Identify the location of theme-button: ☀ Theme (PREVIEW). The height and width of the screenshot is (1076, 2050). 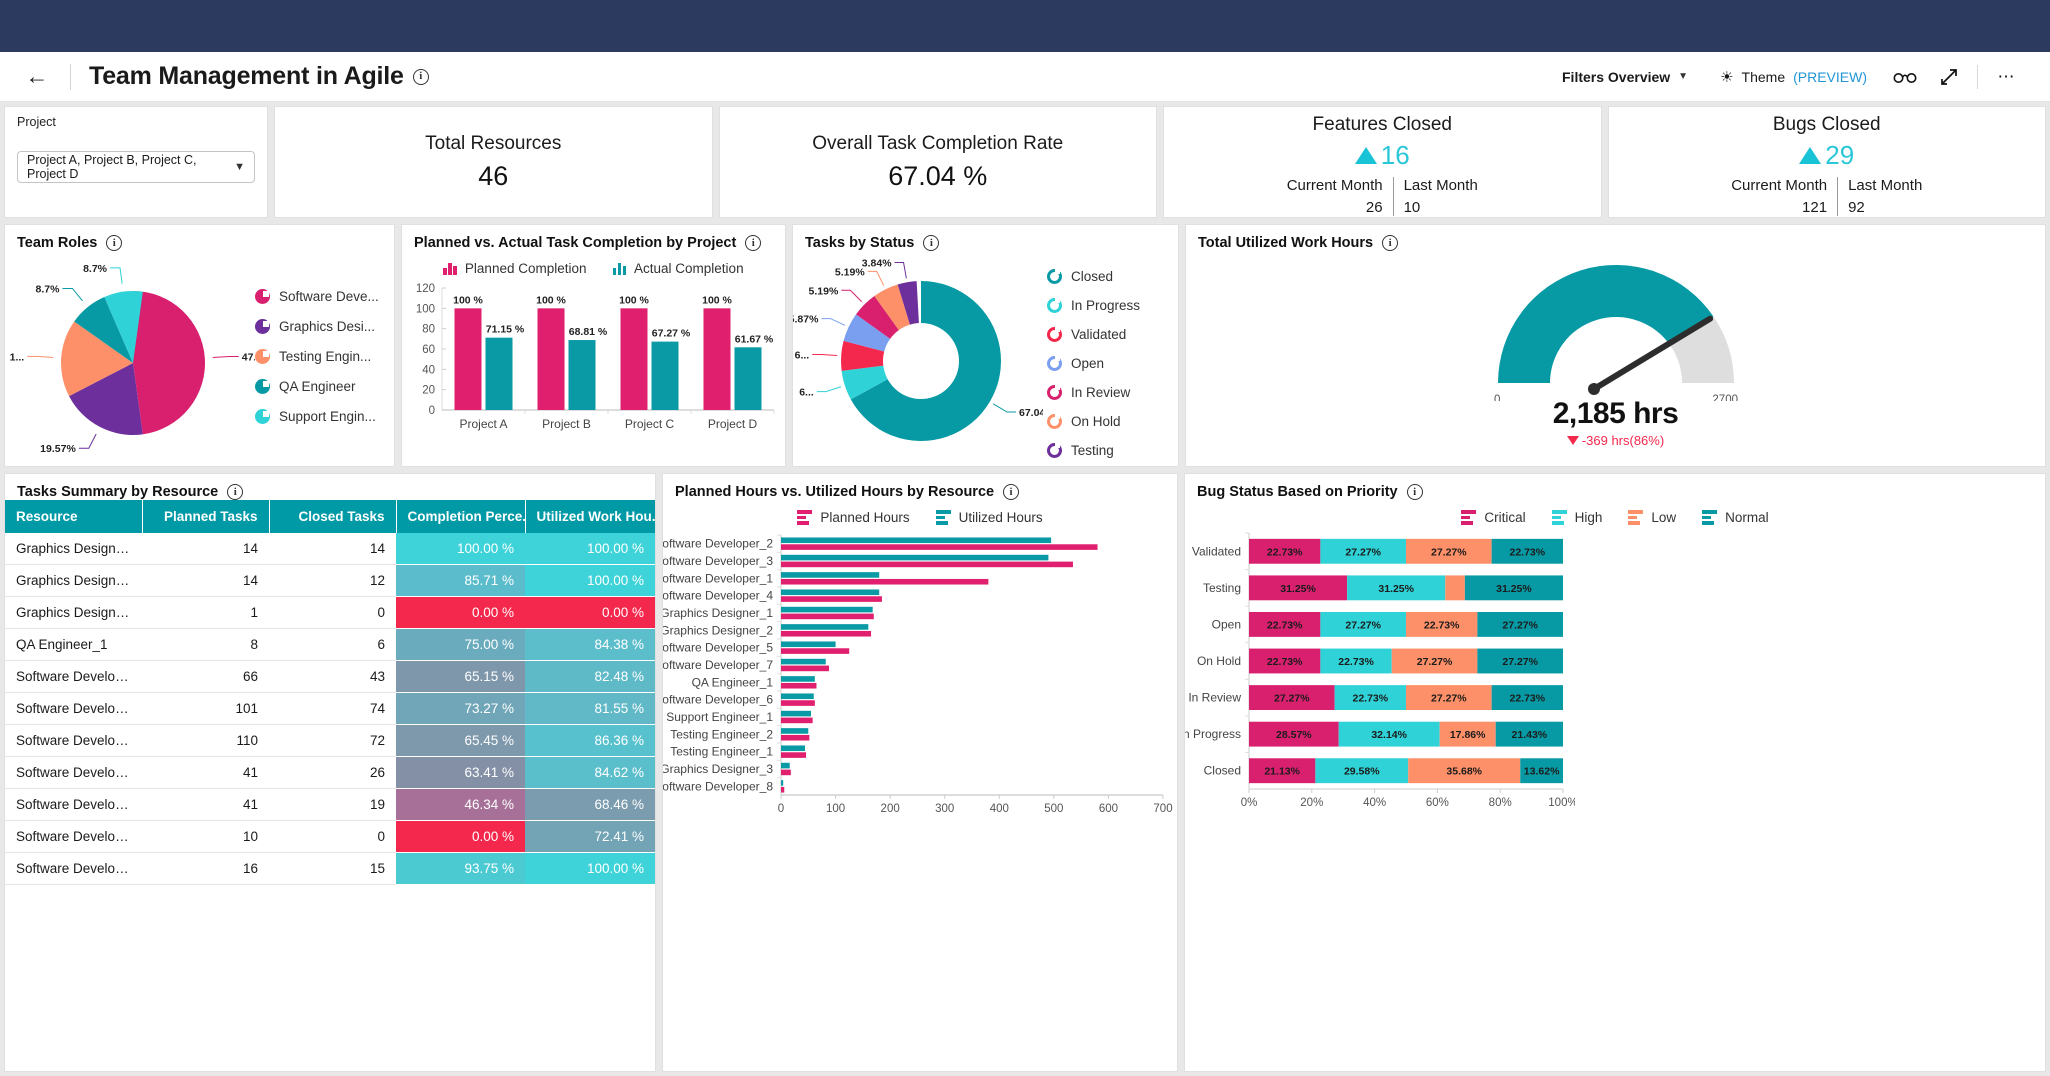
(1793, 77).